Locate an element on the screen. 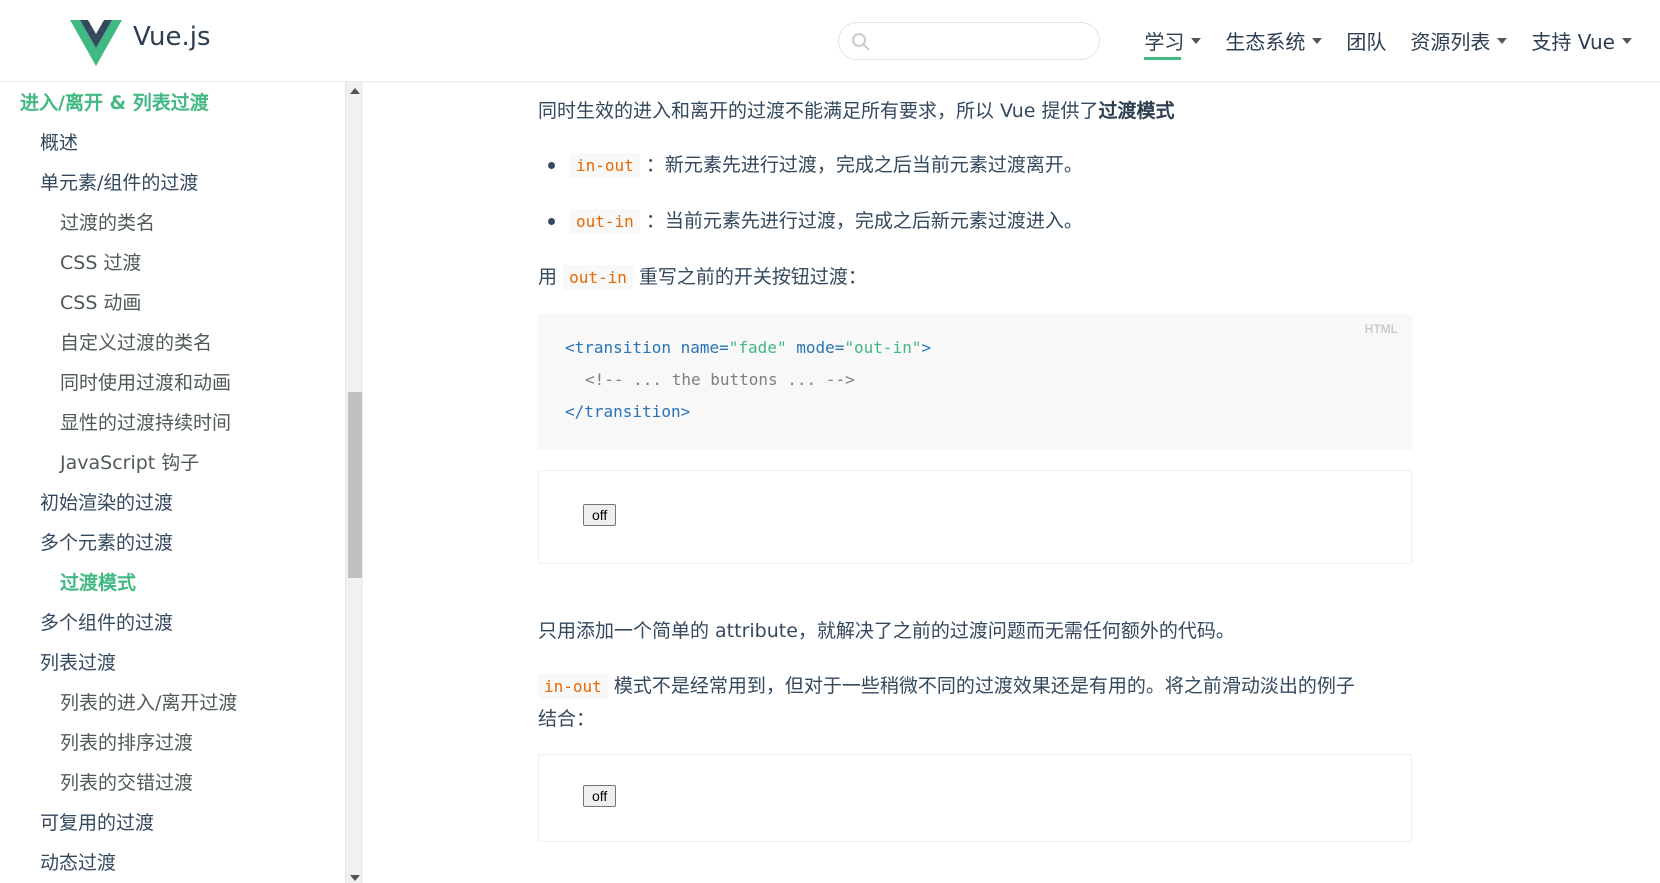 The image size is (1660, 883). sidebar-item: 自定义过渡的类名 is located at coordinates (136, 341).